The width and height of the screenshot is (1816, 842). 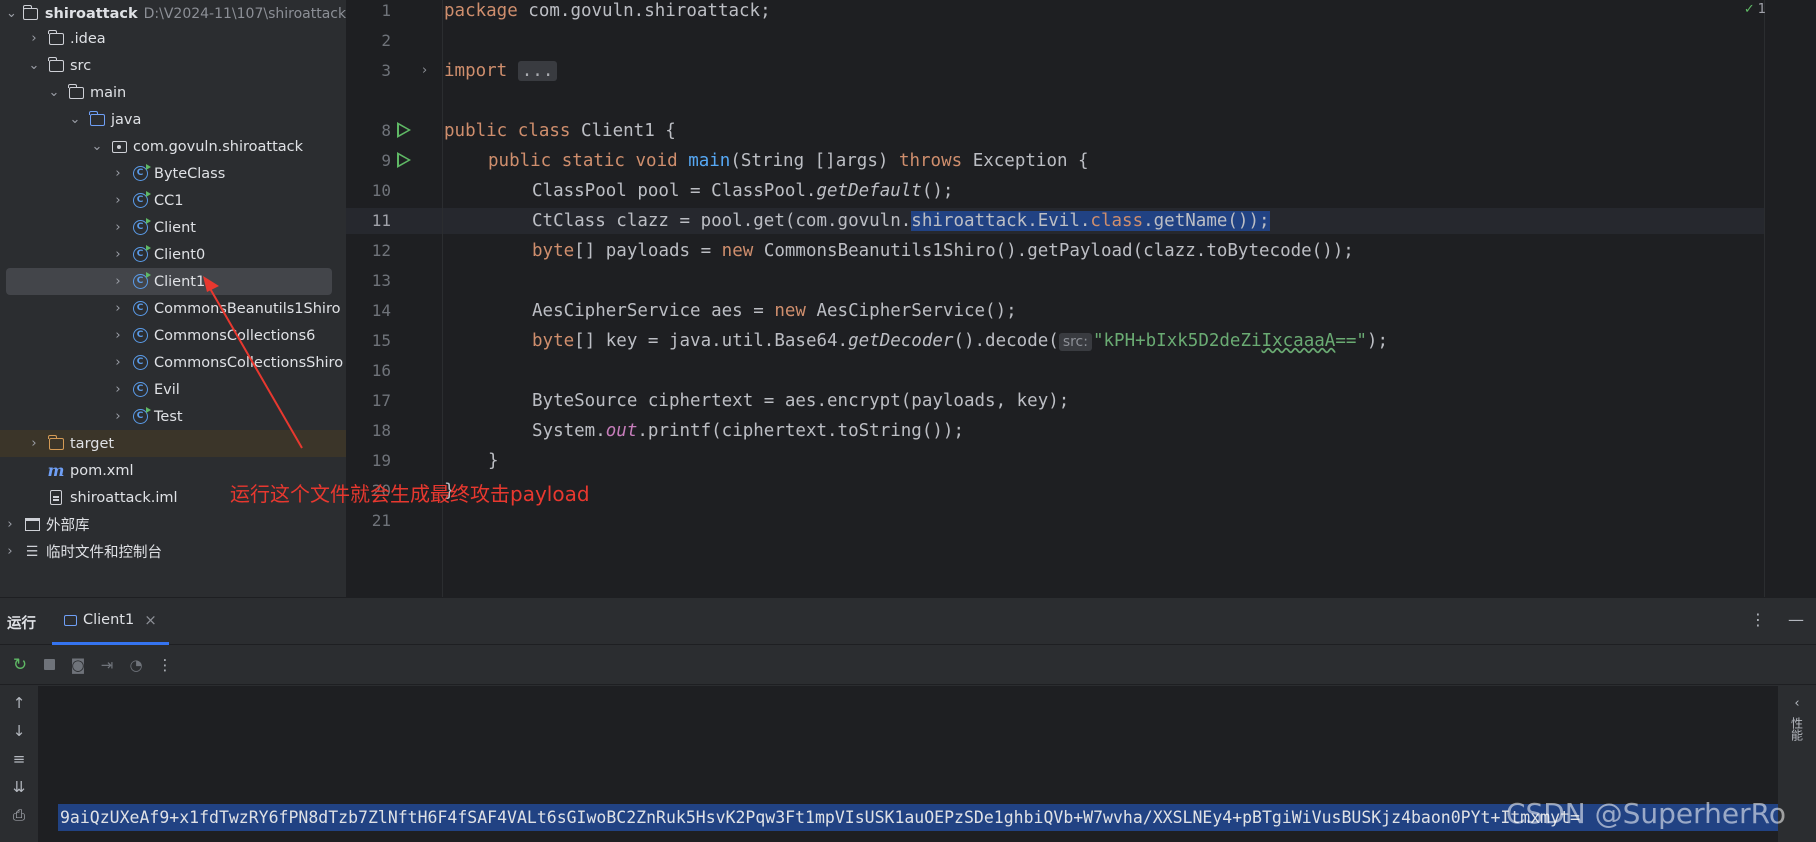 I want to click on profiler-icon: ◔, so click(x=136, y=665).